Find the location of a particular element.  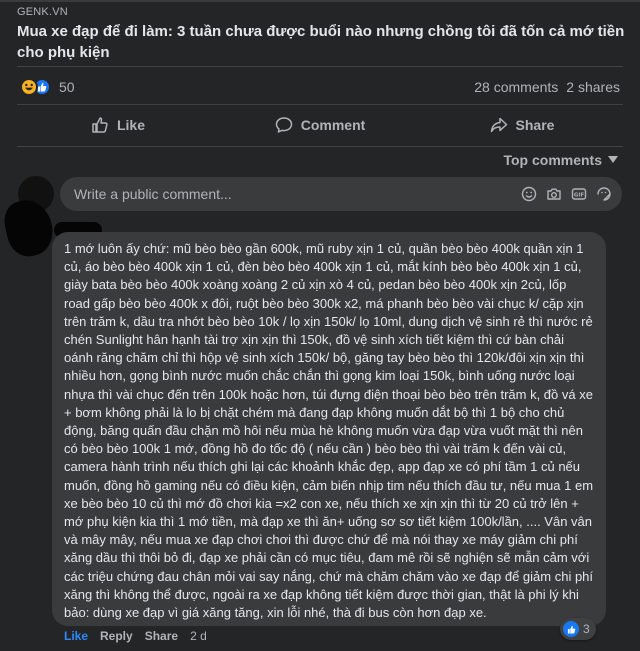

comment-actions: Like Reply Share 2 d is located at coordinates (135, 636).